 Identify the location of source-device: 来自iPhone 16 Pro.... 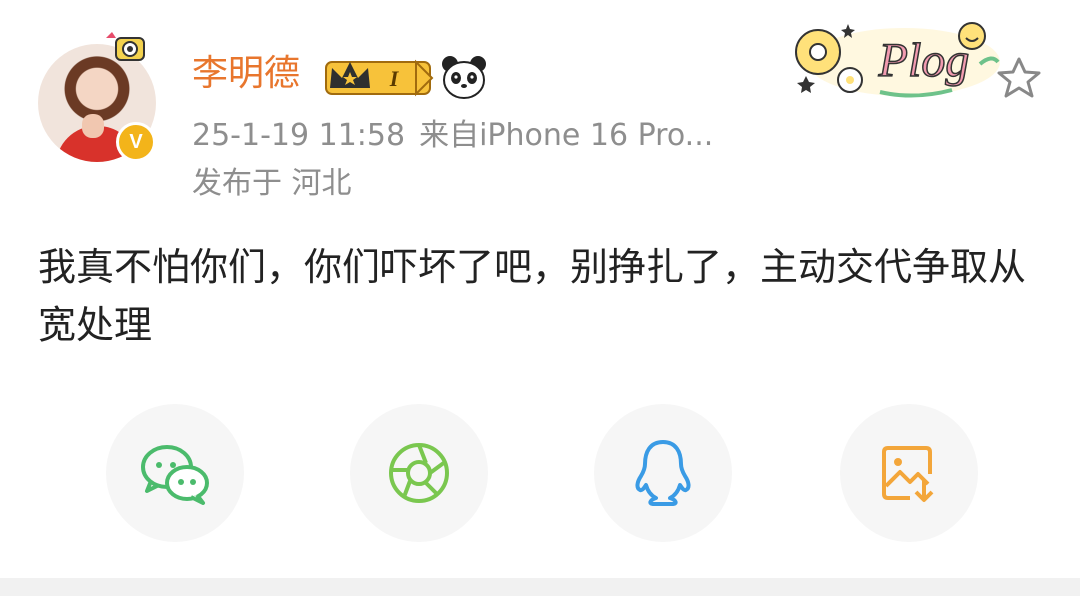
(566, 135).